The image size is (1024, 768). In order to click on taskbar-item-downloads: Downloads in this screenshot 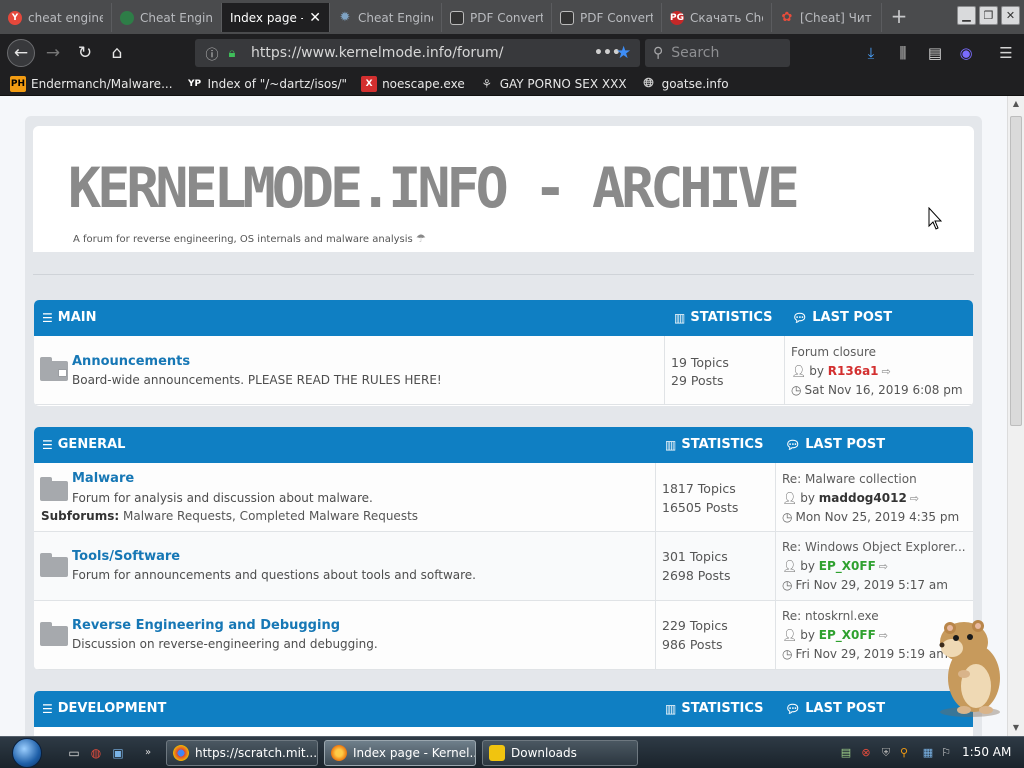, I will do `click(560, 753)`.